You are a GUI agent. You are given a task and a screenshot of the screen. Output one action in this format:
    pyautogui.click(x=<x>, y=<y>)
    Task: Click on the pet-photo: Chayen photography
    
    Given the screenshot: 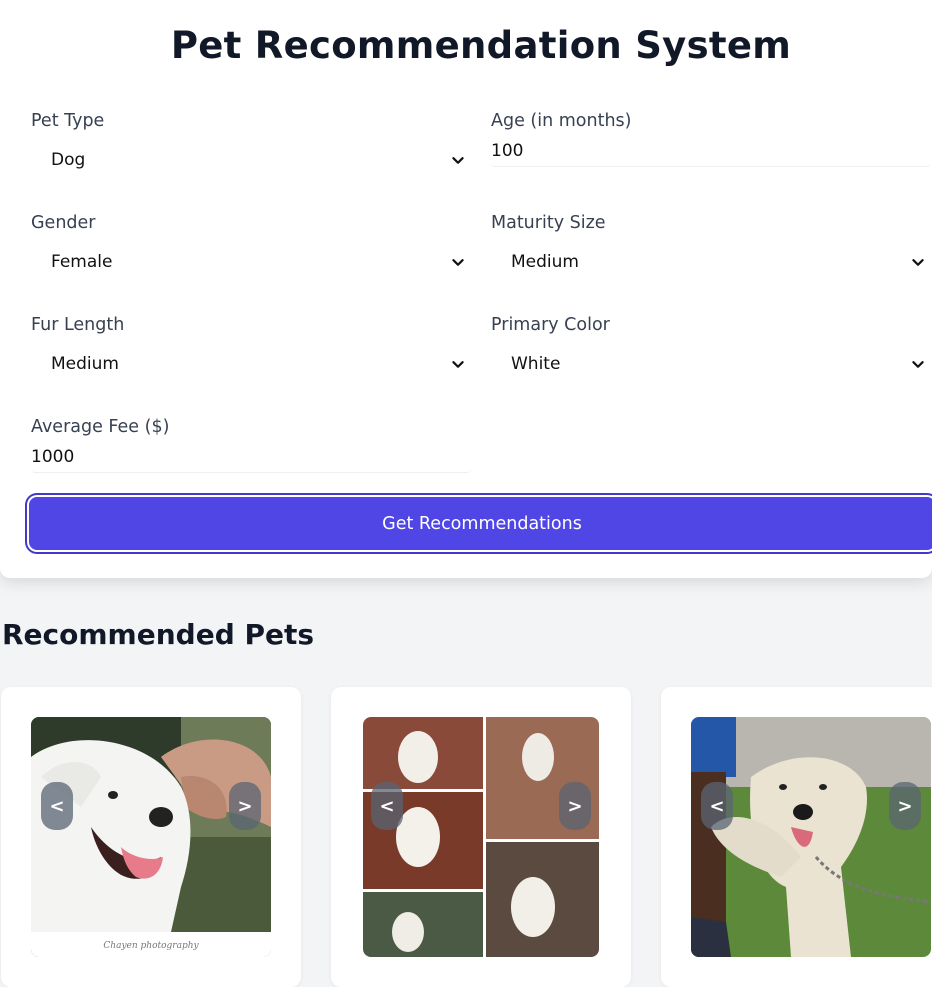 What is the action you would take?
    pyautogui.click(x=151, y=837)
    